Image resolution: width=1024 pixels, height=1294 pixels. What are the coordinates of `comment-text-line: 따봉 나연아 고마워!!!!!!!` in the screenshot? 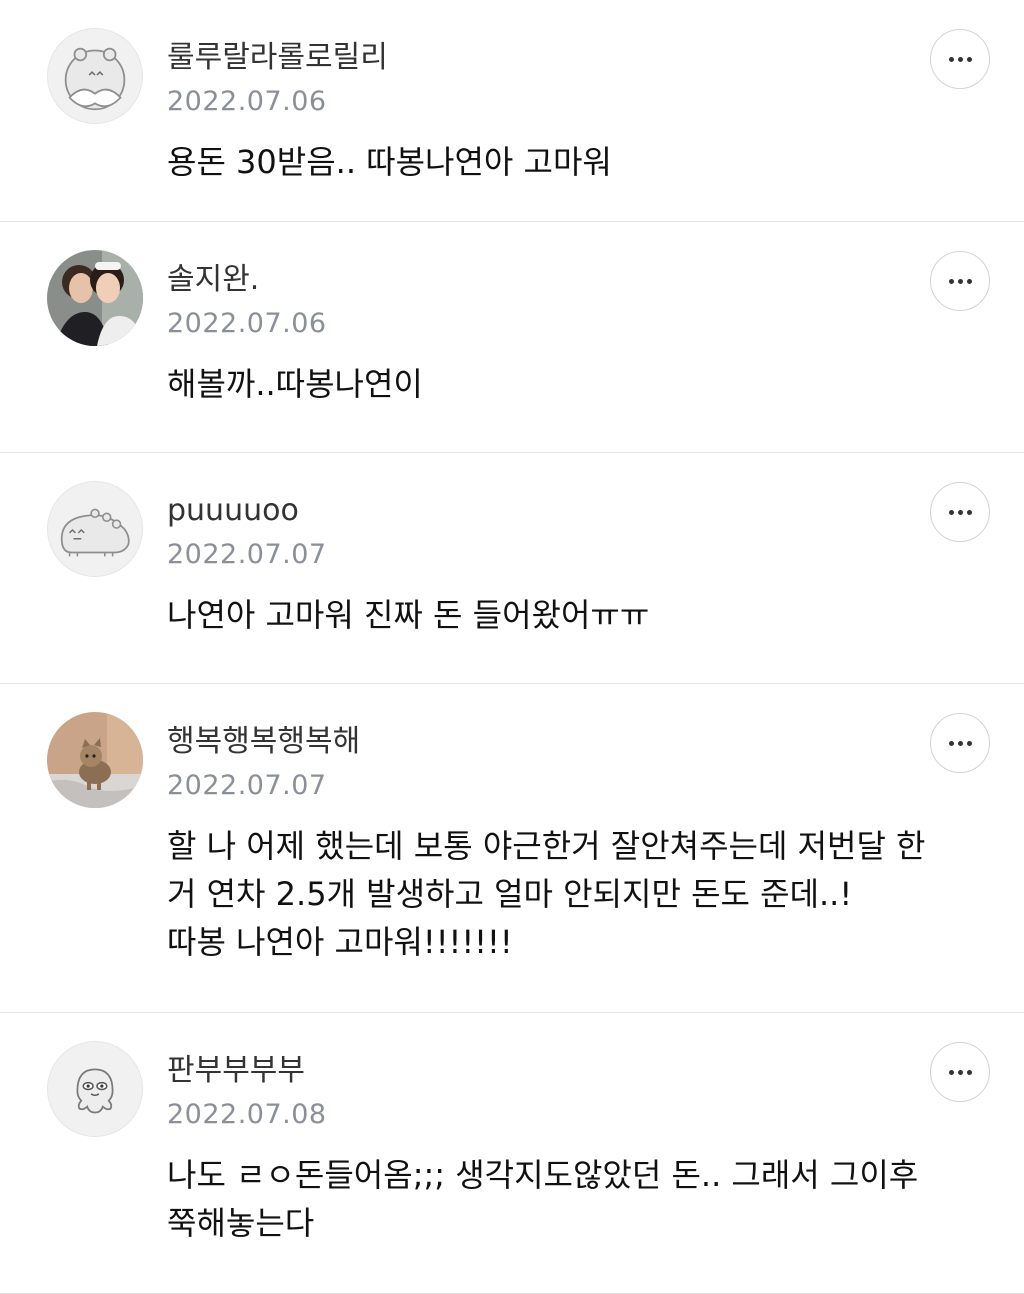 It's located at (340, 942).